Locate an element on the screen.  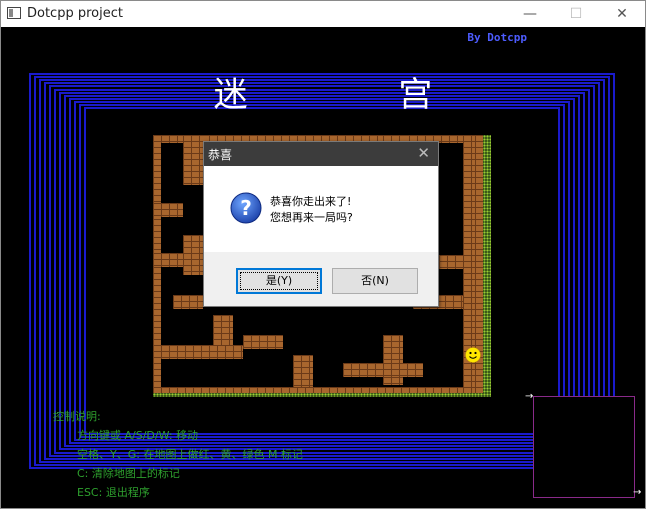
minimap is located at coordinates (584, 447).